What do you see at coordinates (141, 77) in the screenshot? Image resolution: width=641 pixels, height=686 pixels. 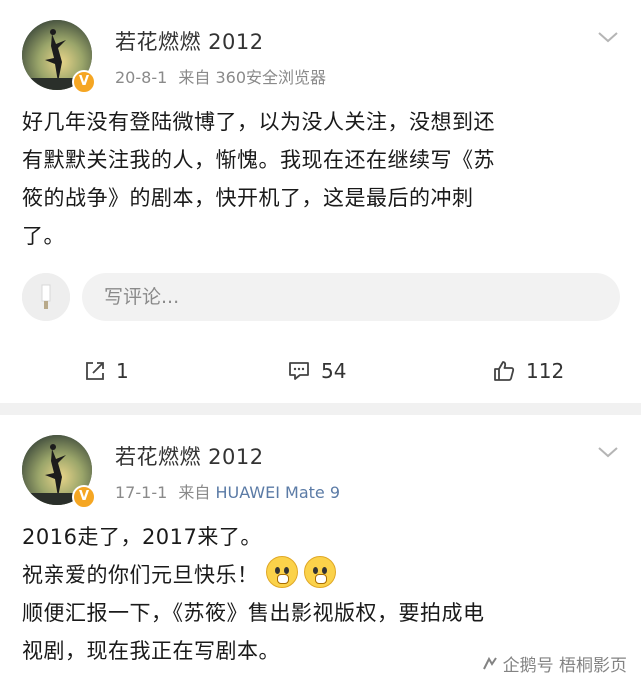 I see `post-date: 20-8-1` at bounding box center [141, 77].